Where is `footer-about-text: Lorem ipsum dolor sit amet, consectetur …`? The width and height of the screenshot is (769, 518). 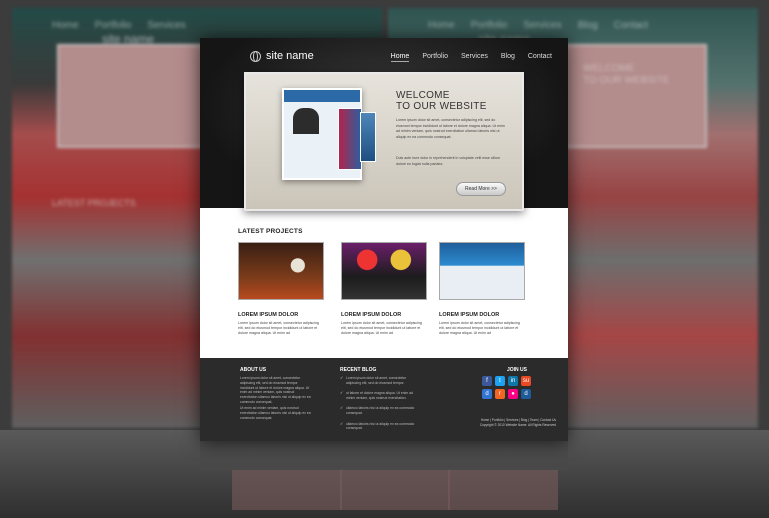 footer-about-text: Lorem ipsum dolor sit amet, consectetur … is located at coordinates (275, 390).